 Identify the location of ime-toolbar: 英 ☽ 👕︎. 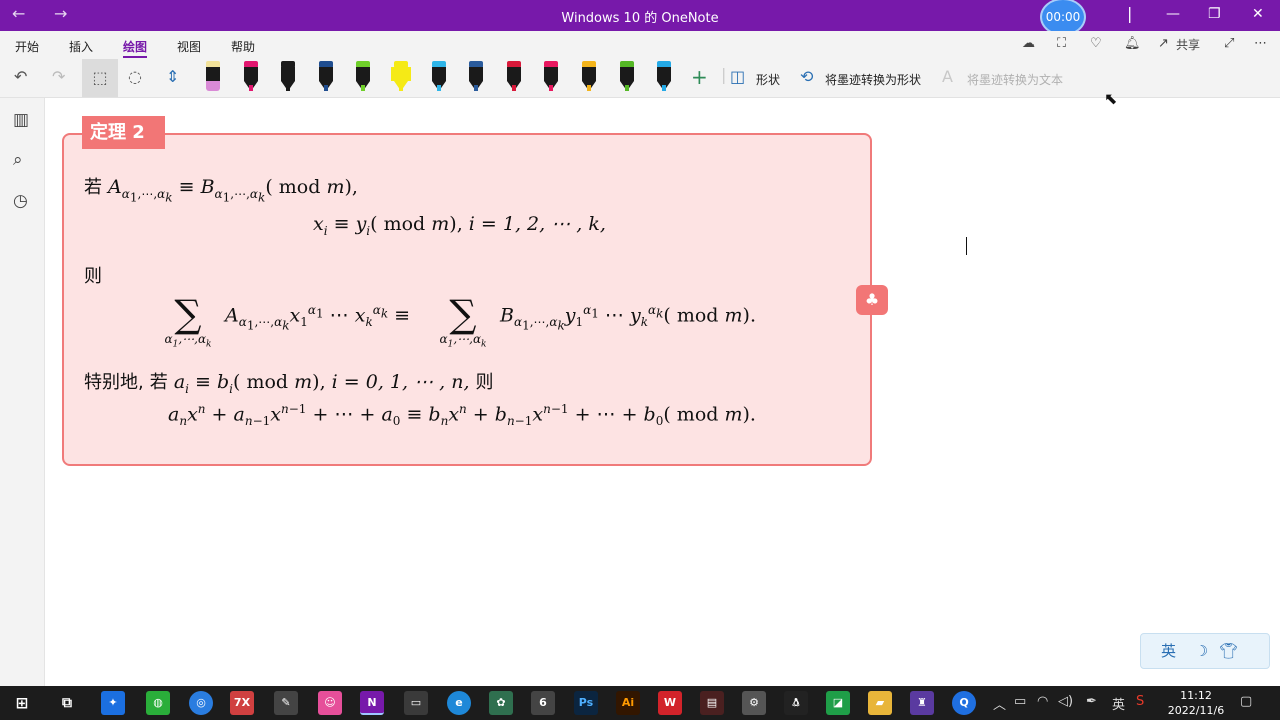
(1205, 651).